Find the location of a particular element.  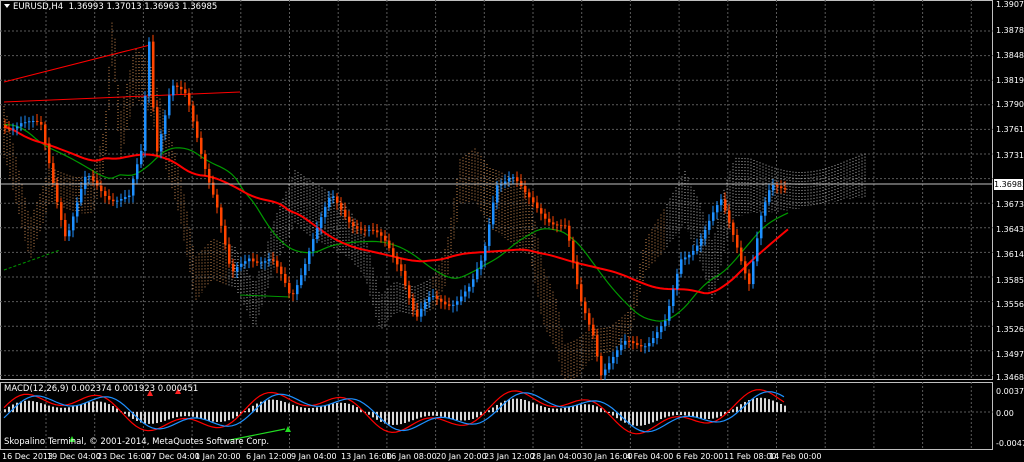

dropdown-arrow-icon is located at coordinates (7, 6).